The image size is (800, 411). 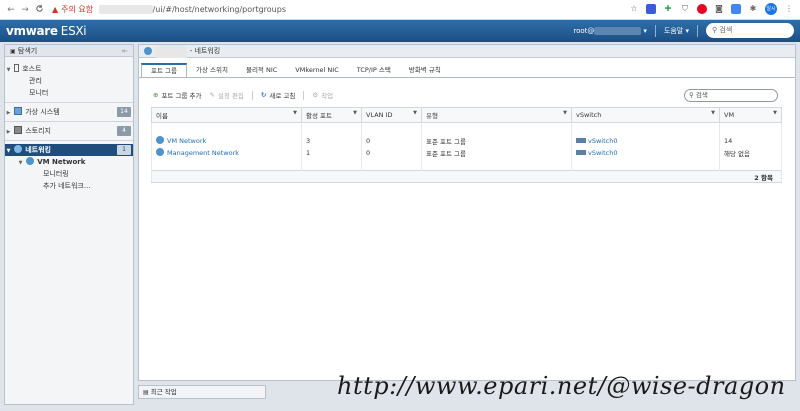 I want to click on nav-item-manage: 관리, so click(x=69, y=81).